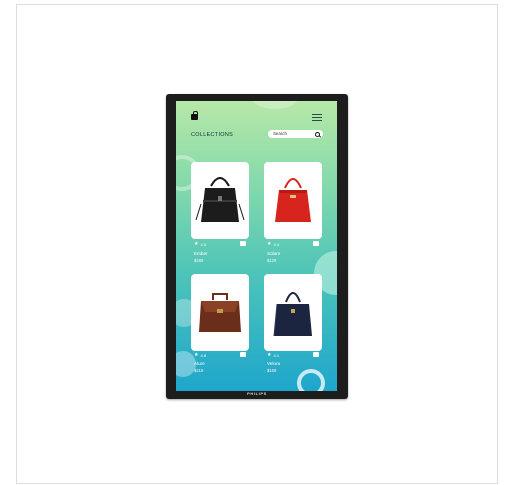 The width and height of the screenshot is (506, 485). What do you see at coordinates (257, 393) in the screenshot?
I see `monitor-brand-logo: PHILIPS` at bounding box center [257, 393].